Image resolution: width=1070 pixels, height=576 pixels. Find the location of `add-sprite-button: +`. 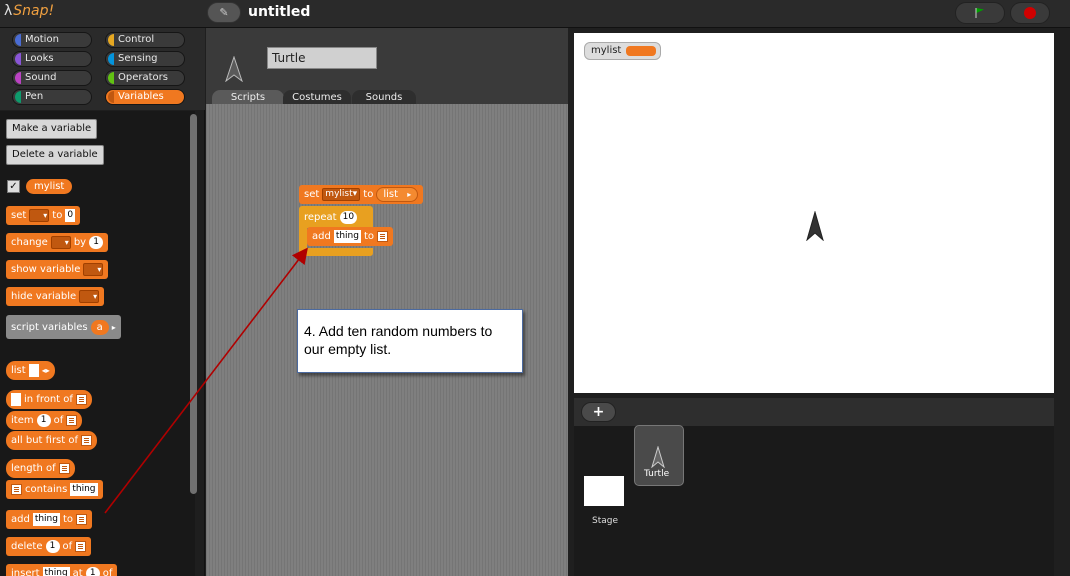

add-sprite-button: + is located at coordinates (598, 412).